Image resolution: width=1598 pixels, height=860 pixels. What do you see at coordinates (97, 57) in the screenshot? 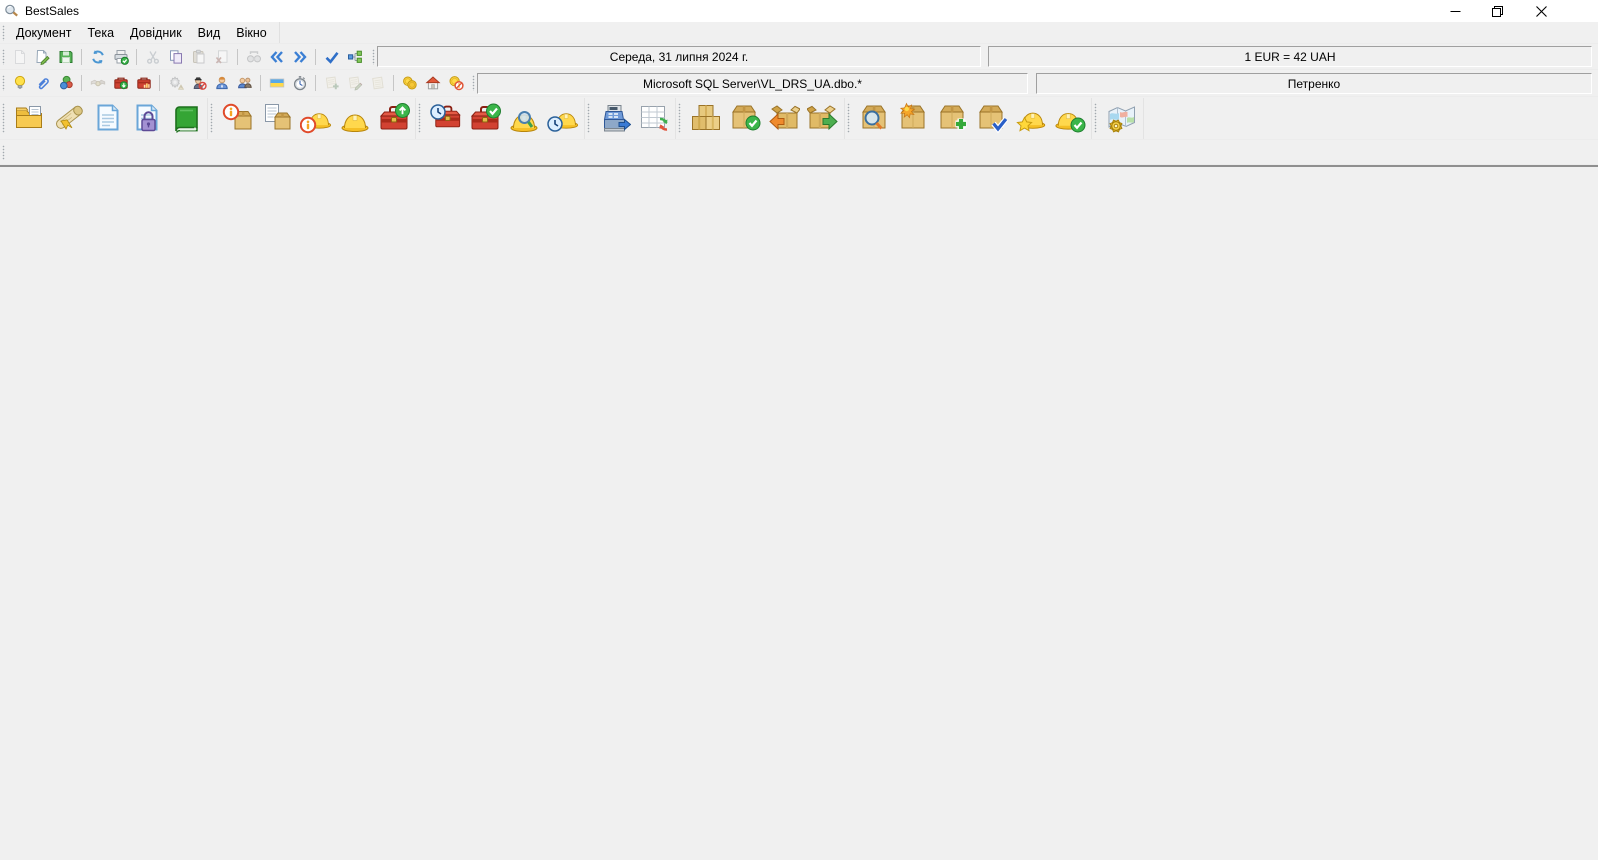
I see `refresh-button` at bounding box center [97, 57].